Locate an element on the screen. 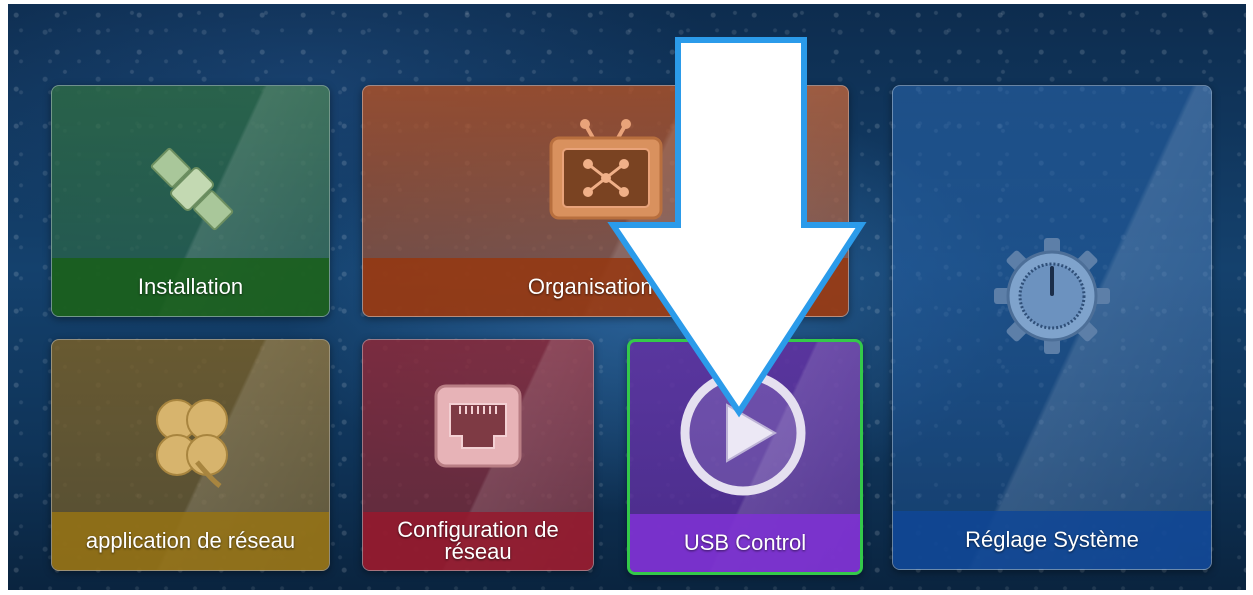  ethernet-port-icon is located at coordinates (478, 426).